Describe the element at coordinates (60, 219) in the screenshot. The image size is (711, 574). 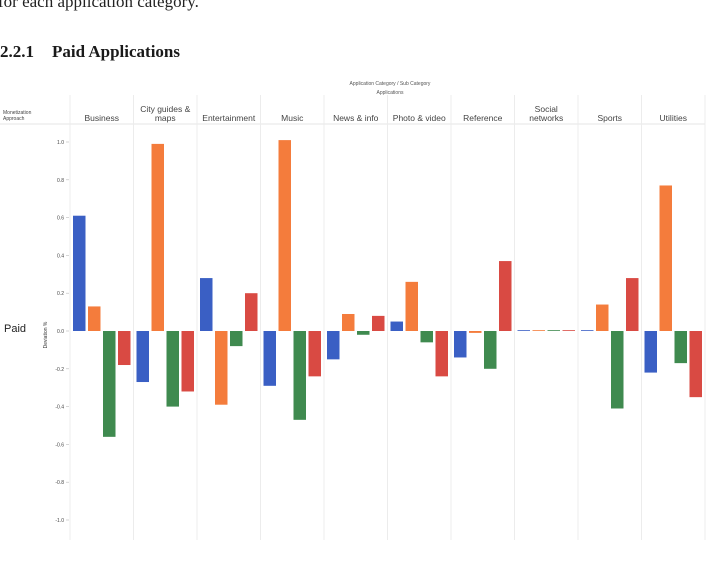
I see `y-tick-label: 0.6` at that location.